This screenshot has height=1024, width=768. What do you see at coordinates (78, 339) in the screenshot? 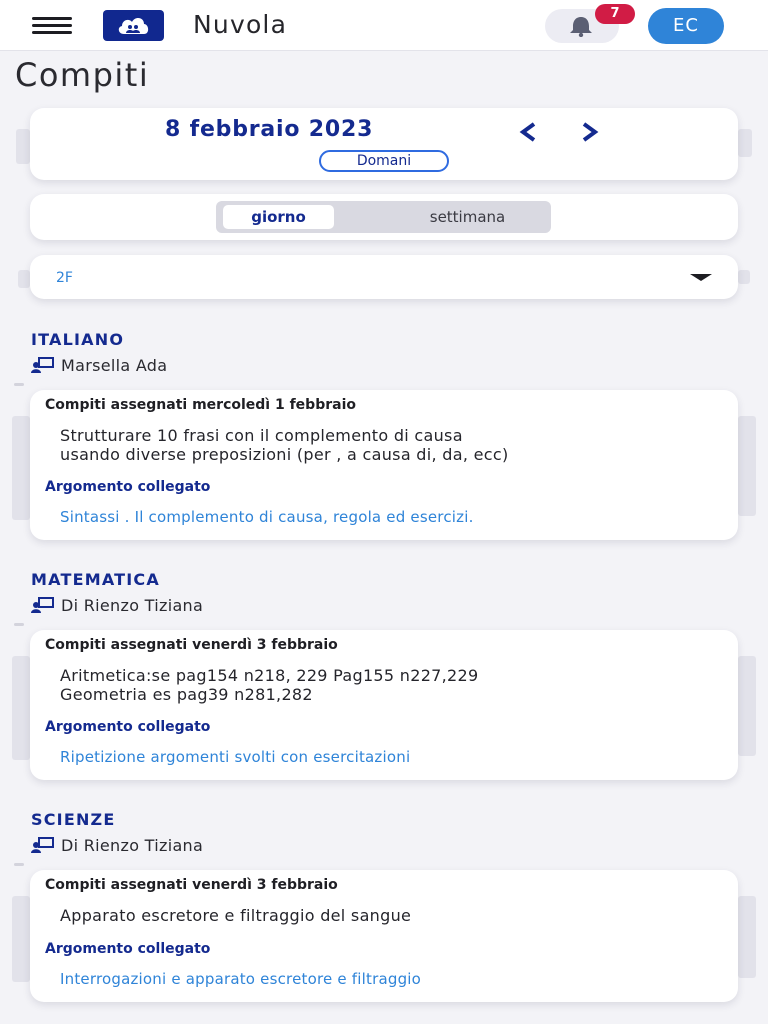
I see `subject-title: ITALIANO` at bounding box center [78, 339].